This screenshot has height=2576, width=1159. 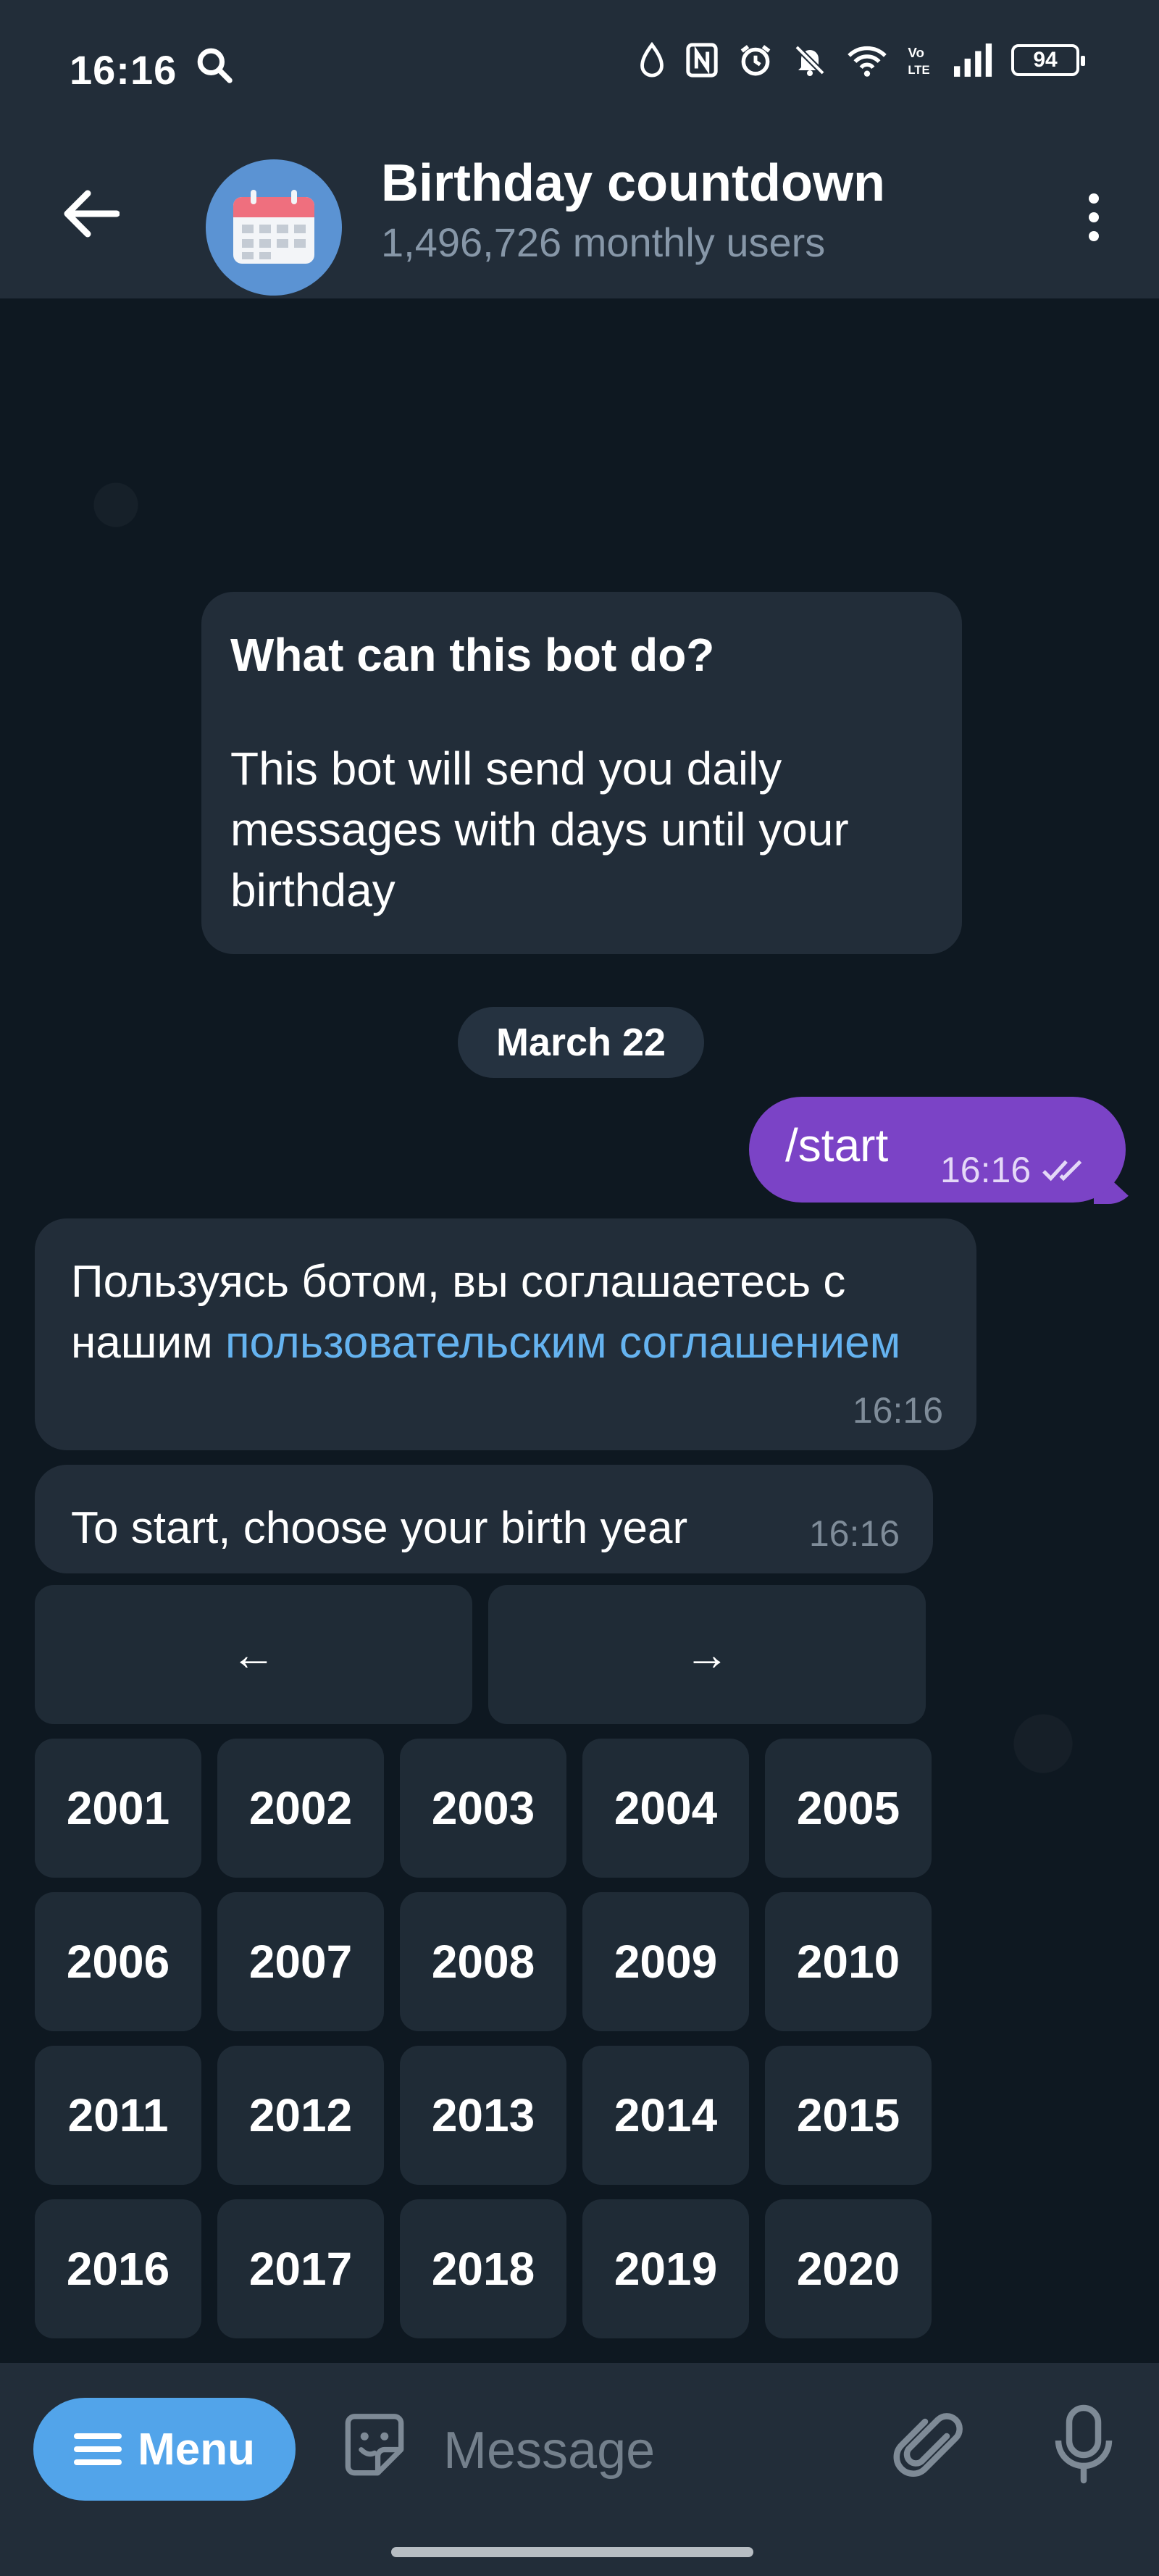 I want to click on status-icons: Vo LTE 94, so click(x=861, y=60).